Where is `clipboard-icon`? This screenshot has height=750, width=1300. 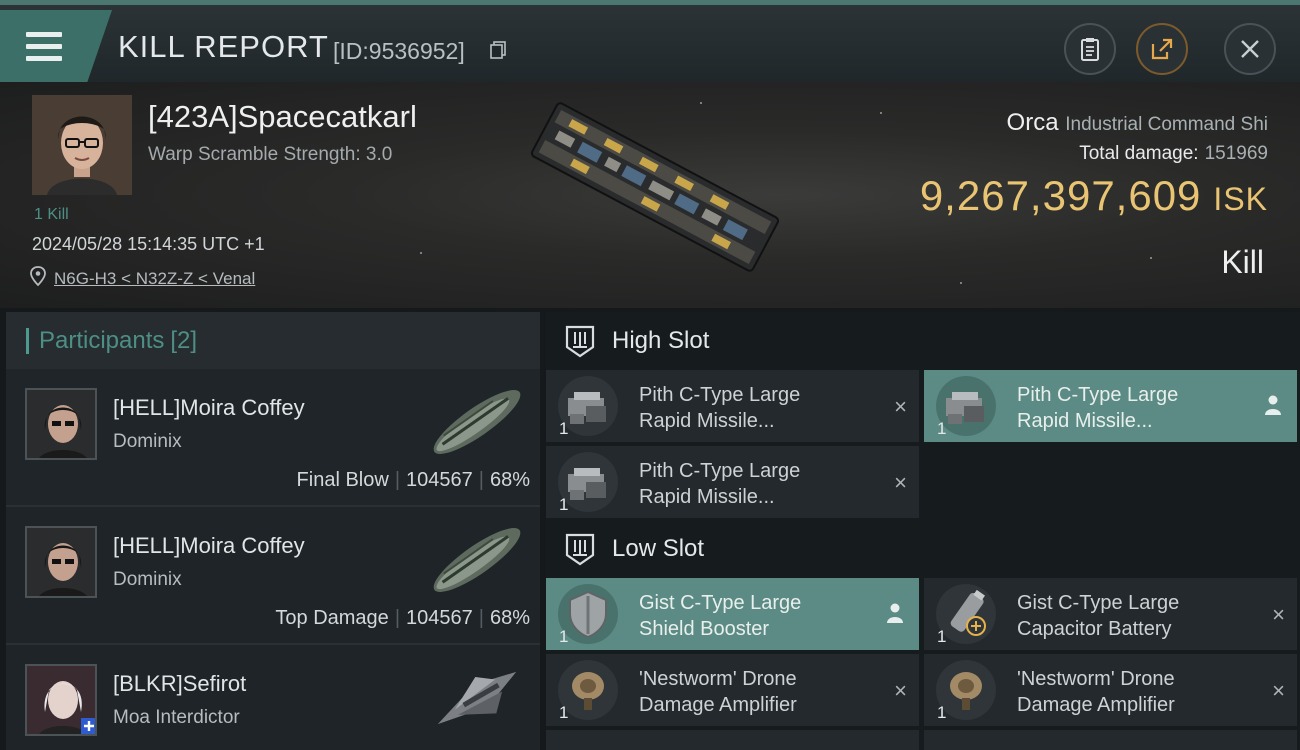
clipboard-icon is located at coordinates (1090, 49).